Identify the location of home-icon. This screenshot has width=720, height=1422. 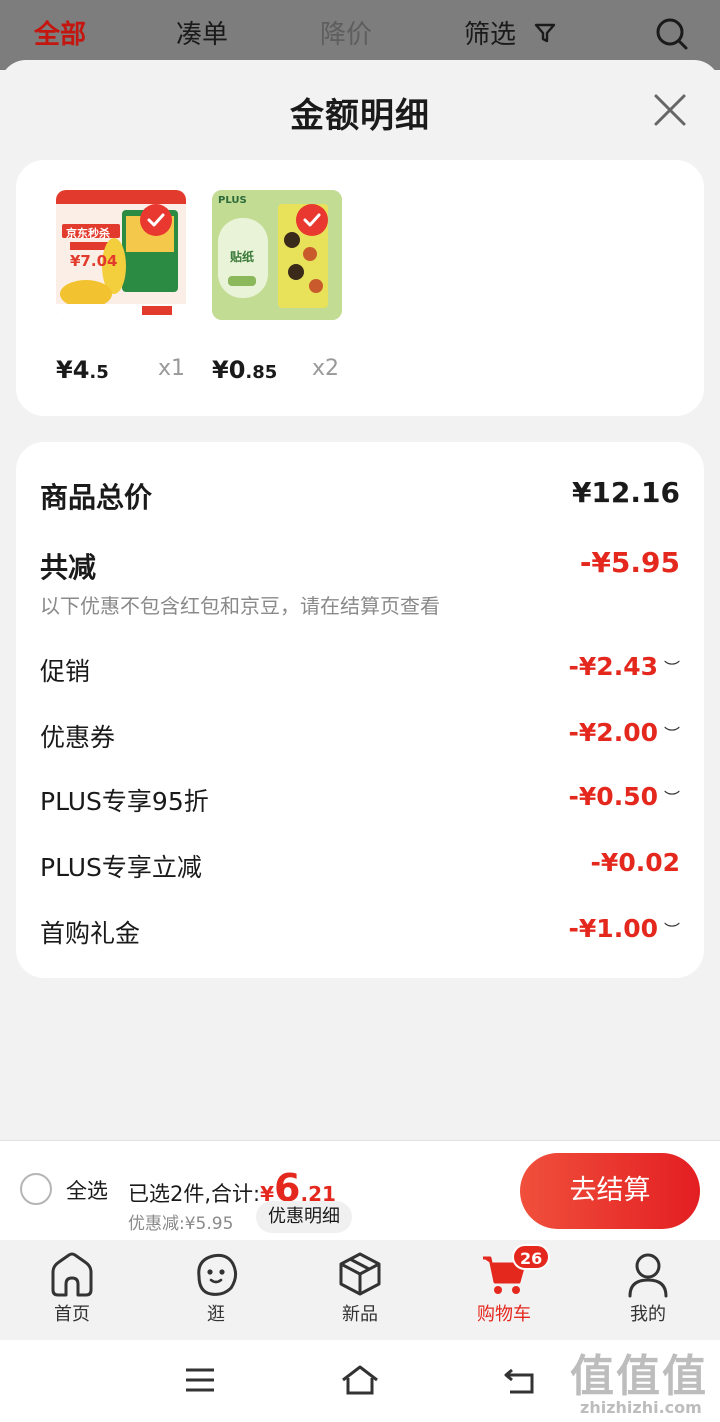
(72, 1274).